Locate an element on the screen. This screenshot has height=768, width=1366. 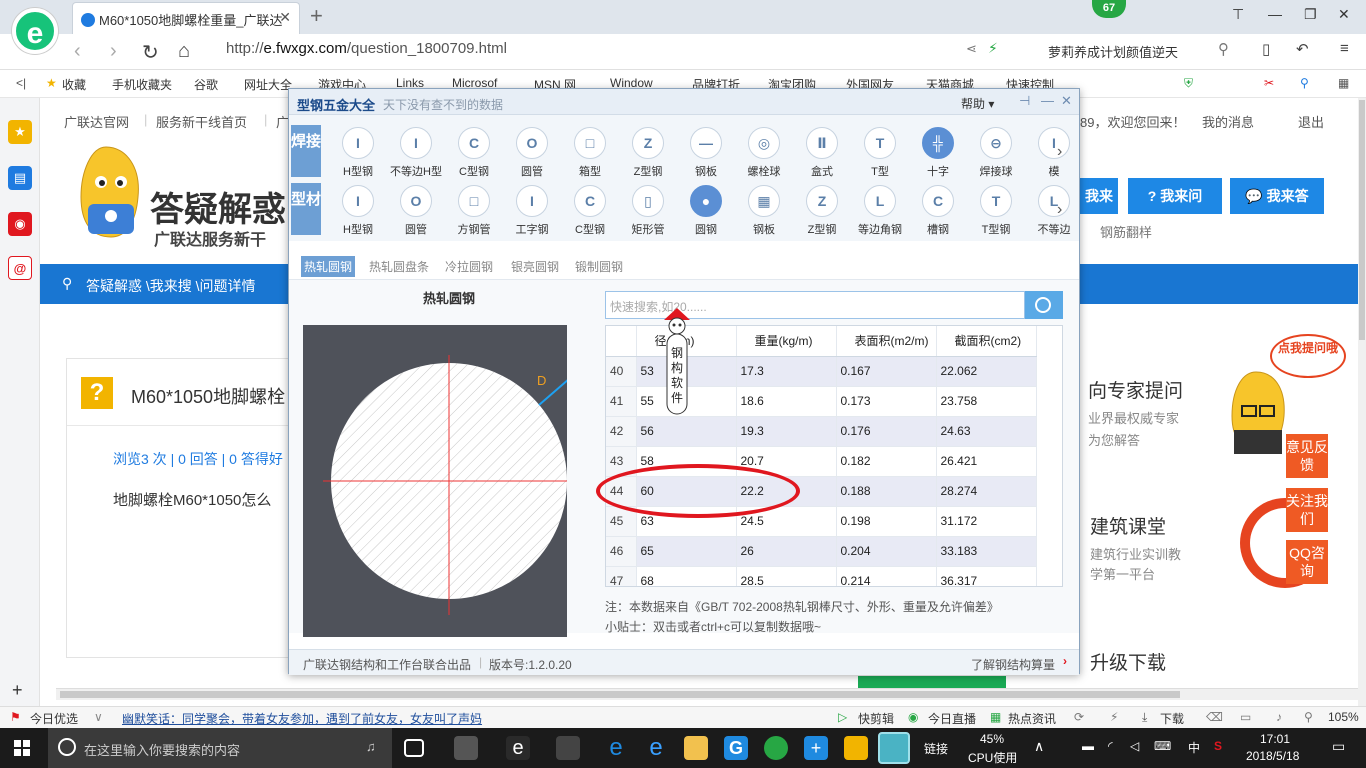
history-icon: ▤ is located at coordinates (20, 178).